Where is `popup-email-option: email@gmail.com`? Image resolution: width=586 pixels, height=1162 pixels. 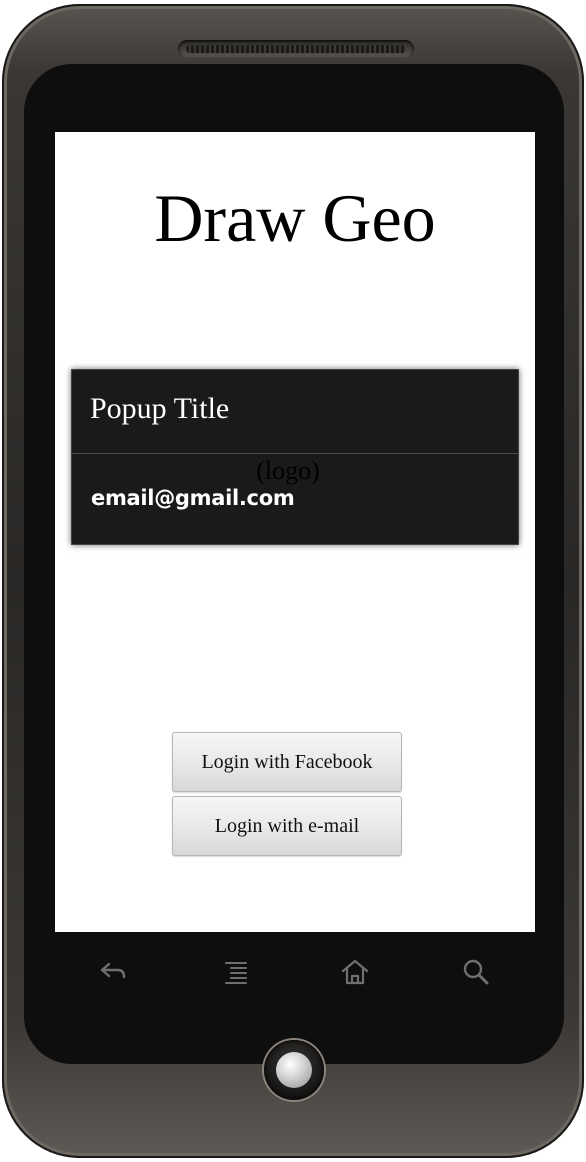
popup-email-option: email@gmail.com is located at coordinates (193, 498).